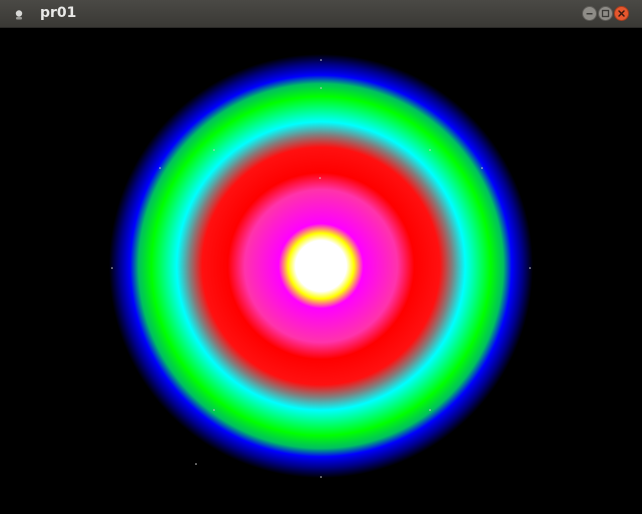 This screenshot has width=642, height=514. I want to click on maximize-button, so click(605, 13).